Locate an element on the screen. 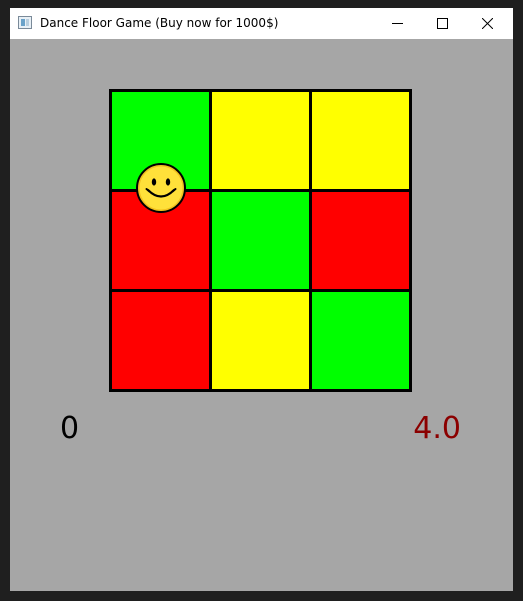 This screenshot has height=601, width=523. close-button is located at coordinates (487, 23).